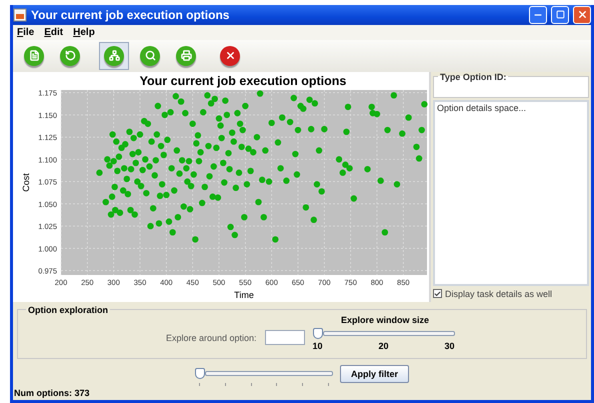  What do you see at coordinates (318, 345) in the screenshot?
I see `slider-tick-label: 10` at bounding box center [318, 345].